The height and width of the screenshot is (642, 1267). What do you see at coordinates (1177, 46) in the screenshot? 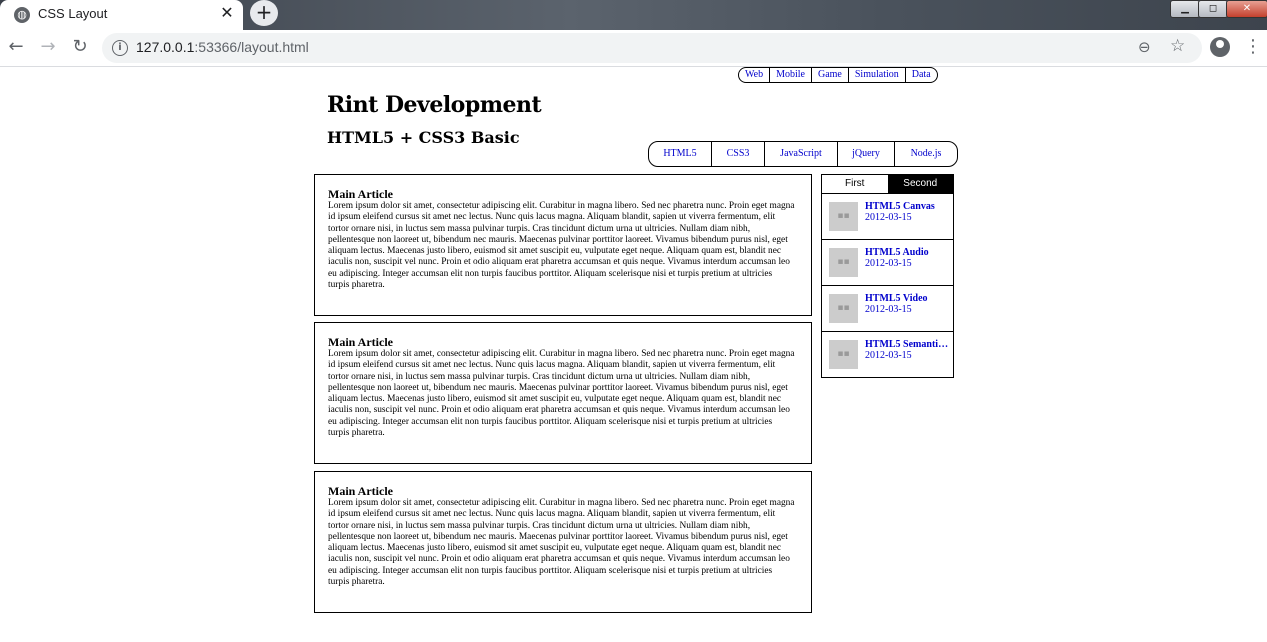
I see `star-icon: ☆` at bounding box center [1177, 46].